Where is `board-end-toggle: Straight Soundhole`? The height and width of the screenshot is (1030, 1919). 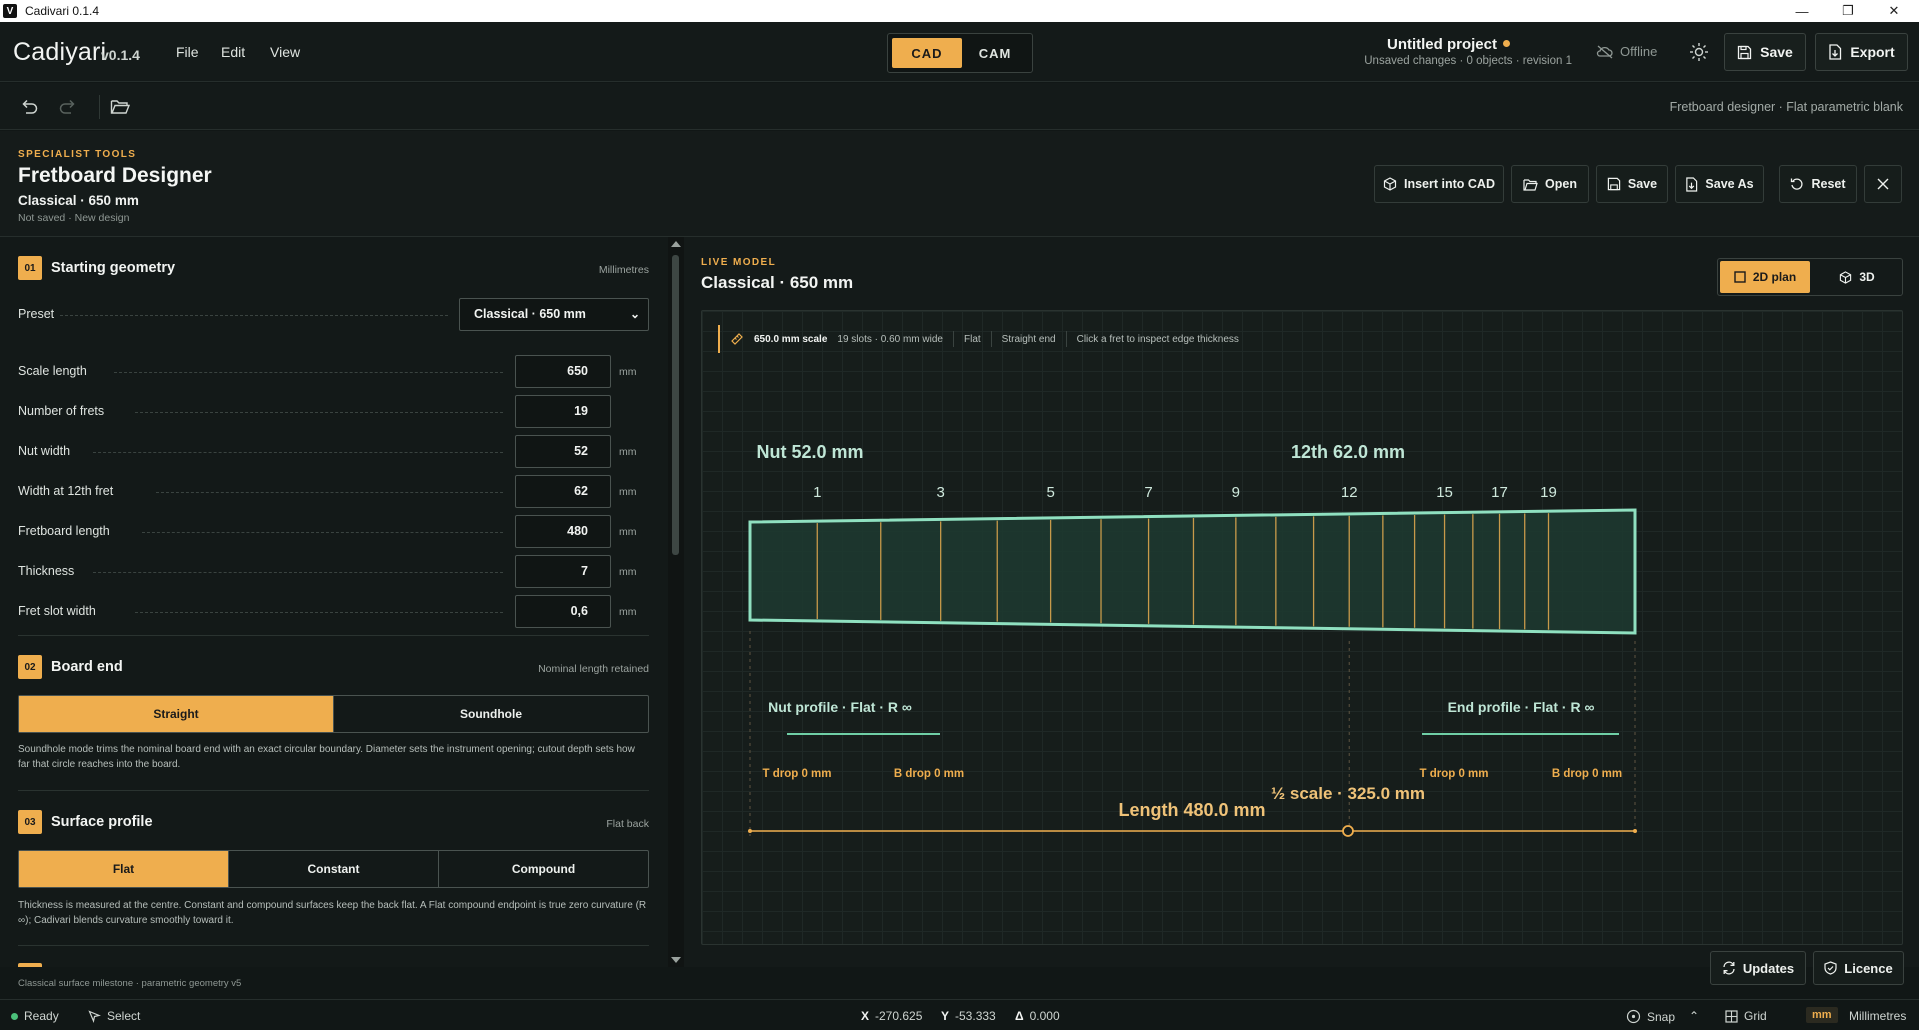
board-end-toggle: Straight Soundhole is located at coordinates (333, 714).